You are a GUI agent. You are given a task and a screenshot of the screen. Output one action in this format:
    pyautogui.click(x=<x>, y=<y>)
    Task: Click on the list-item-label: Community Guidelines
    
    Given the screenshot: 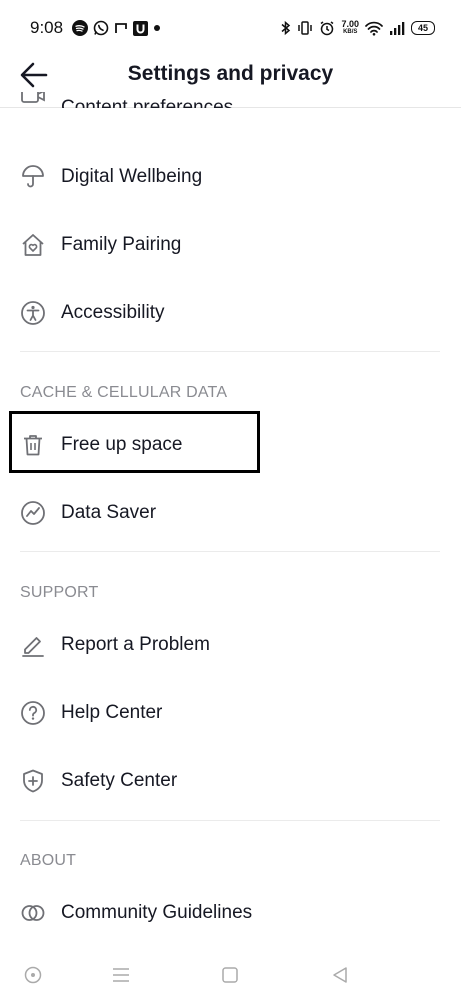 What is the action you would take?
    pyautogui.click(x=157, y=912)
    